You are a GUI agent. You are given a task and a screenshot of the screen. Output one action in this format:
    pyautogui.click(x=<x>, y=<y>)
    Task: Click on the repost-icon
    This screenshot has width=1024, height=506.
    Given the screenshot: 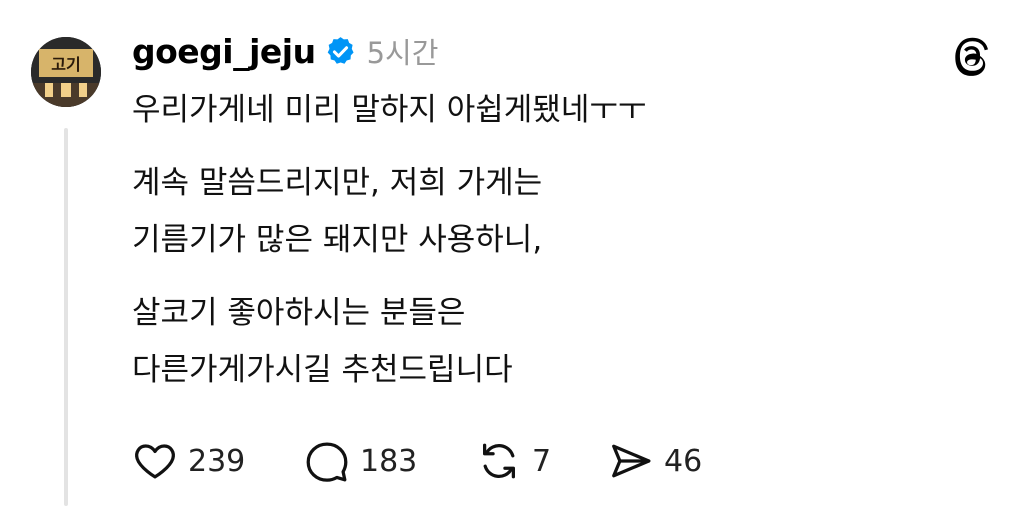 What is the action you would take?
    pyautogui.click(x=499, y=461)
    